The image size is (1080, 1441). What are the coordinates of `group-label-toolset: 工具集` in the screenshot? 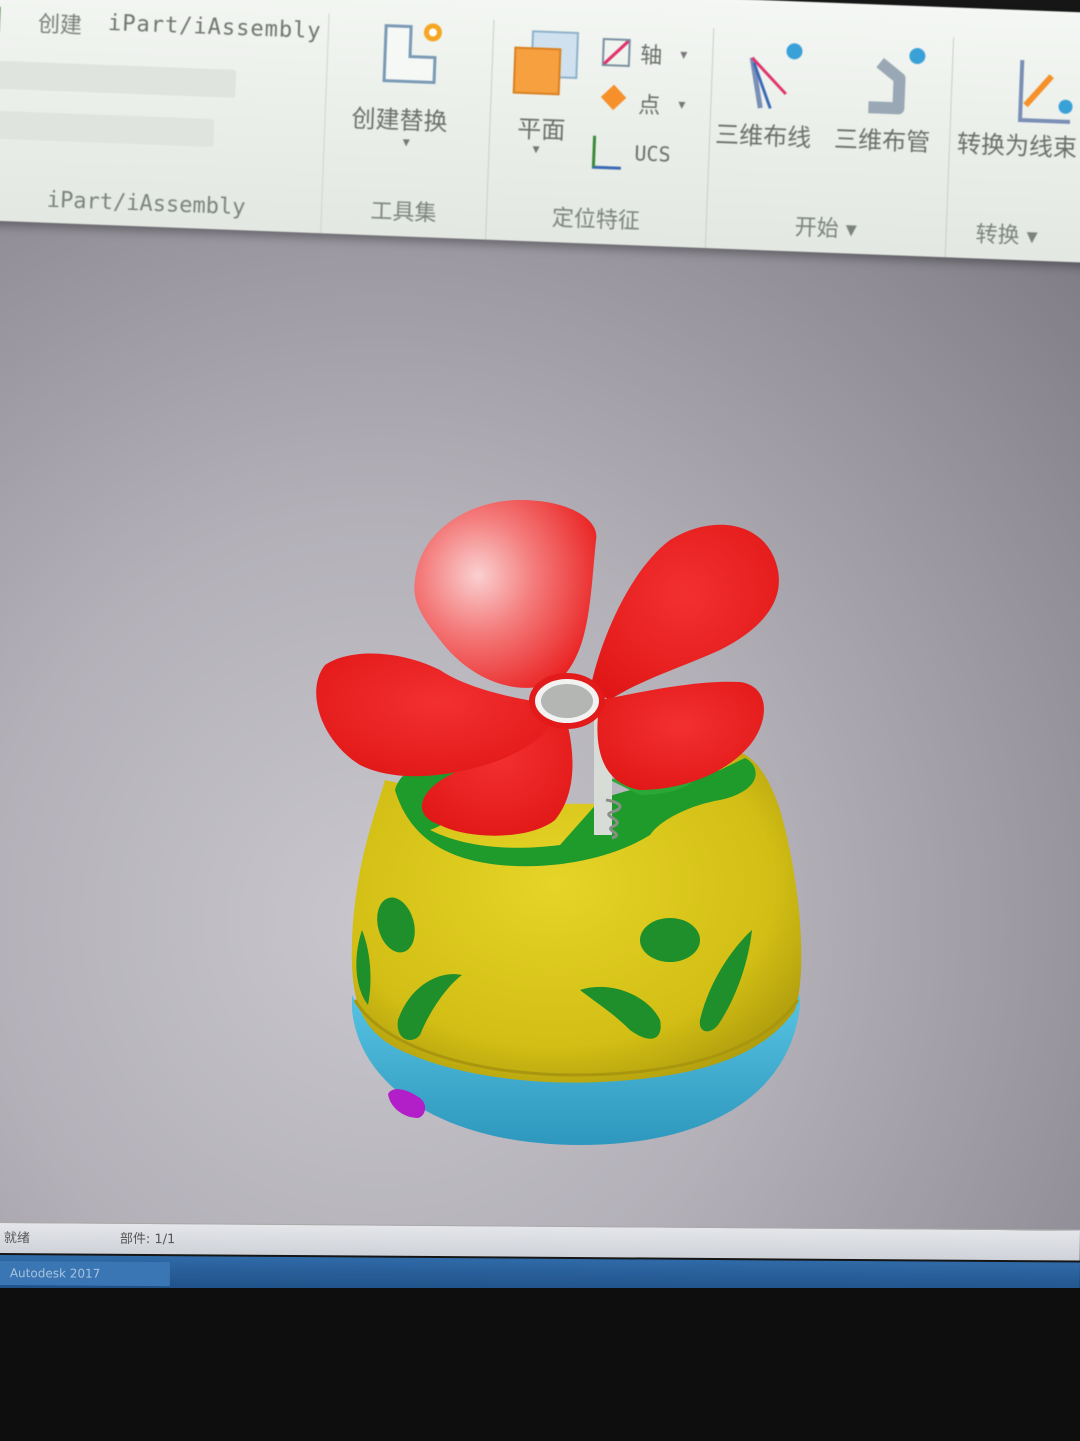 It's located at (403, 213).